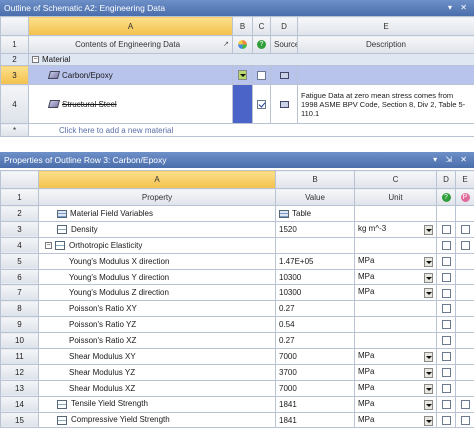 The image size is (474, 439). What do you see at coordinates (315, 245) in the screenshot?
I see `property-value-cell` at bounding box center [315, 245].